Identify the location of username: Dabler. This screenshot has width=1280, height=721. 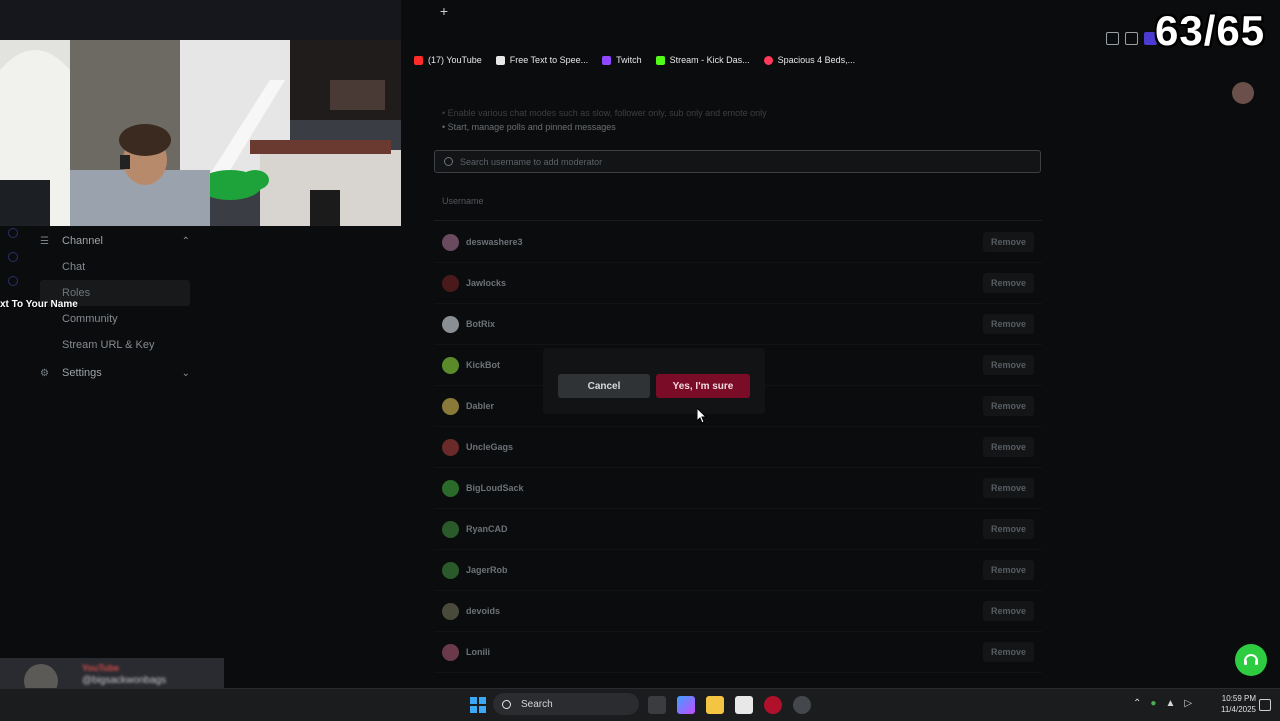
(480, 406).